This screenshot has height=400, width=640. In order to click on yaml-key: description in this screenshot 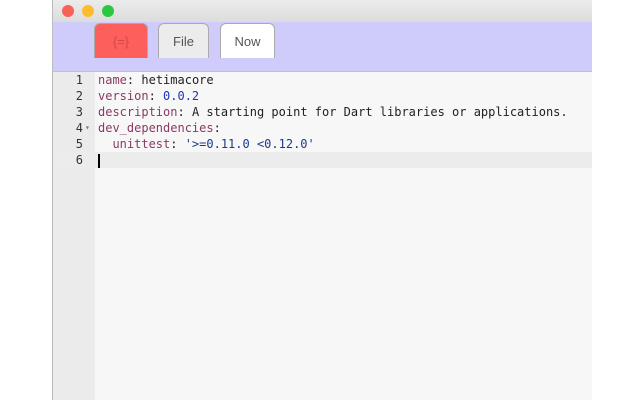, I will do `click(138, 112)`.